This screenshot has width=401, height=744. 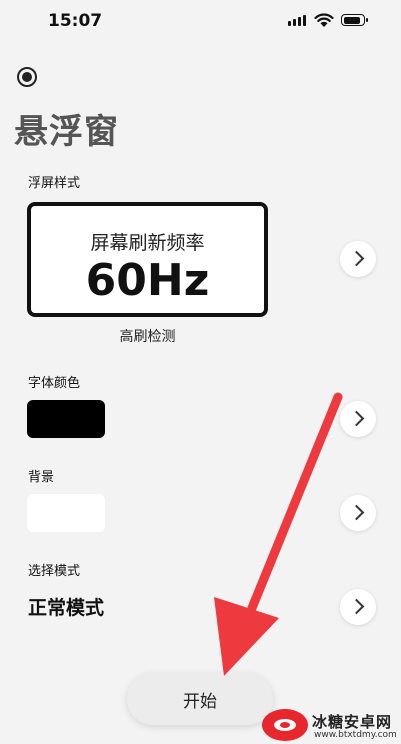 What do you see at coordinates (147, 337) in the screenshot?
I see `preview-caption: 高刷检测` at bounding box center [147, 337].